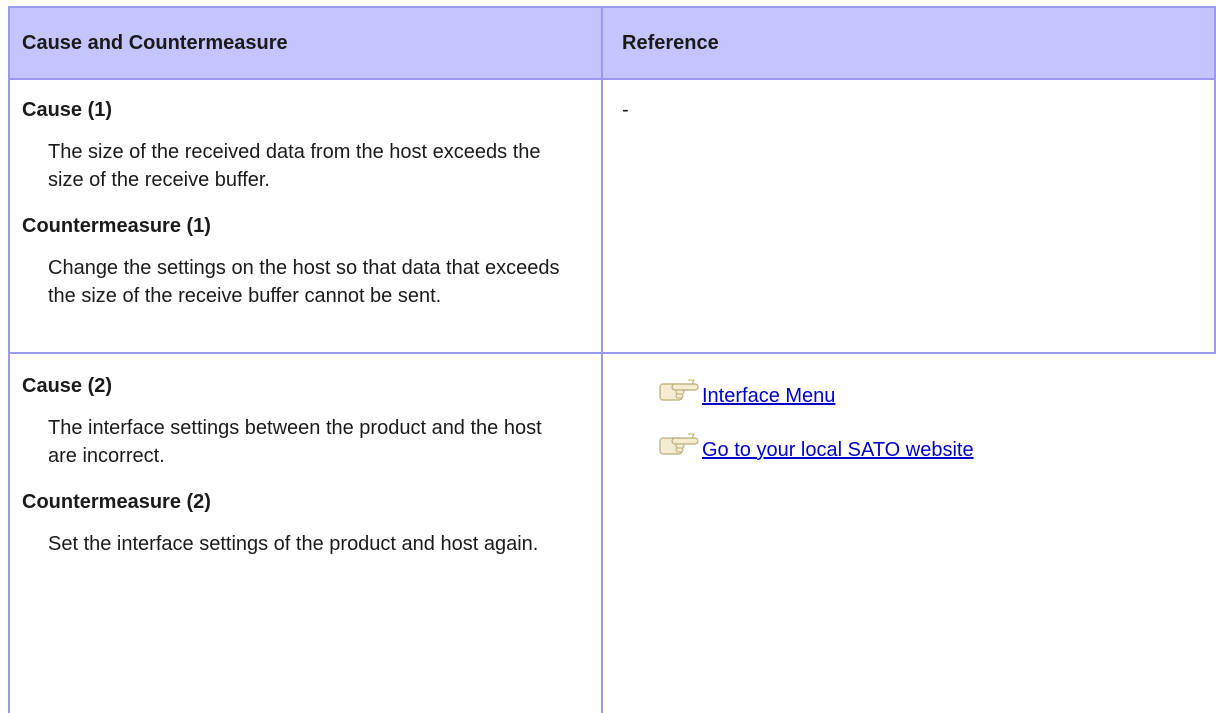 Image resolution: width=1216 pixels, height=713 pixels. What do you see at coordinates (116, 226) in the screenshot?
I see `countermeasure-title: Countermeasure (1)` at bounding box center [116, 226].